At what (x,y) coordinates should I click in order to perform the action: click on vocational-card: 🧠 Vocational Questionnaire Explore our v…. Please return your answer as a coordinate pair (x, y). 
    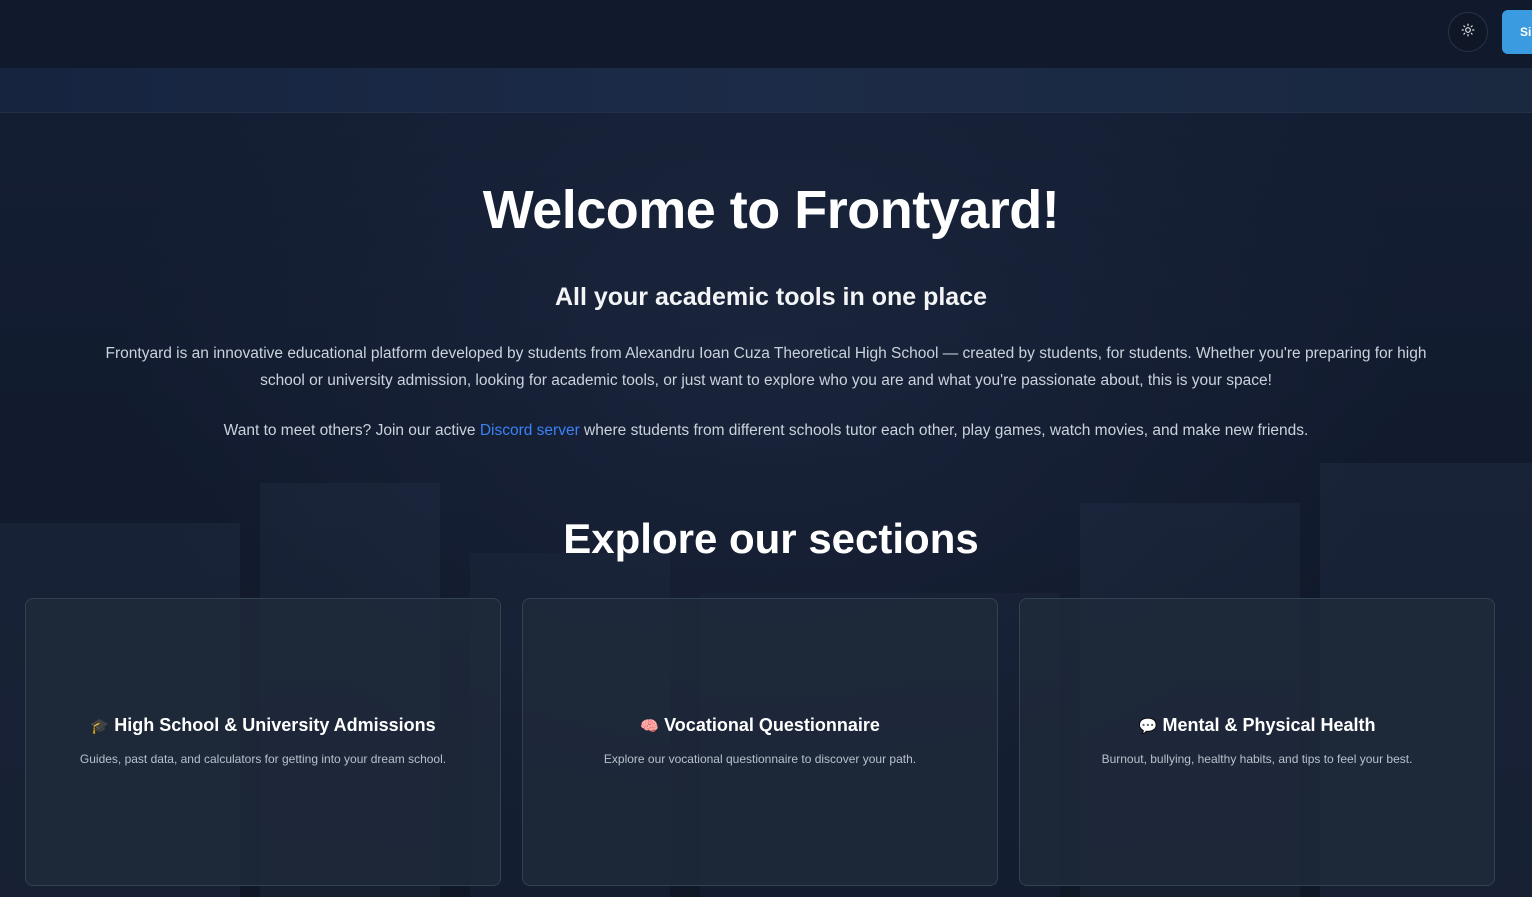
    Looking at the image, I should click on (760, 742).